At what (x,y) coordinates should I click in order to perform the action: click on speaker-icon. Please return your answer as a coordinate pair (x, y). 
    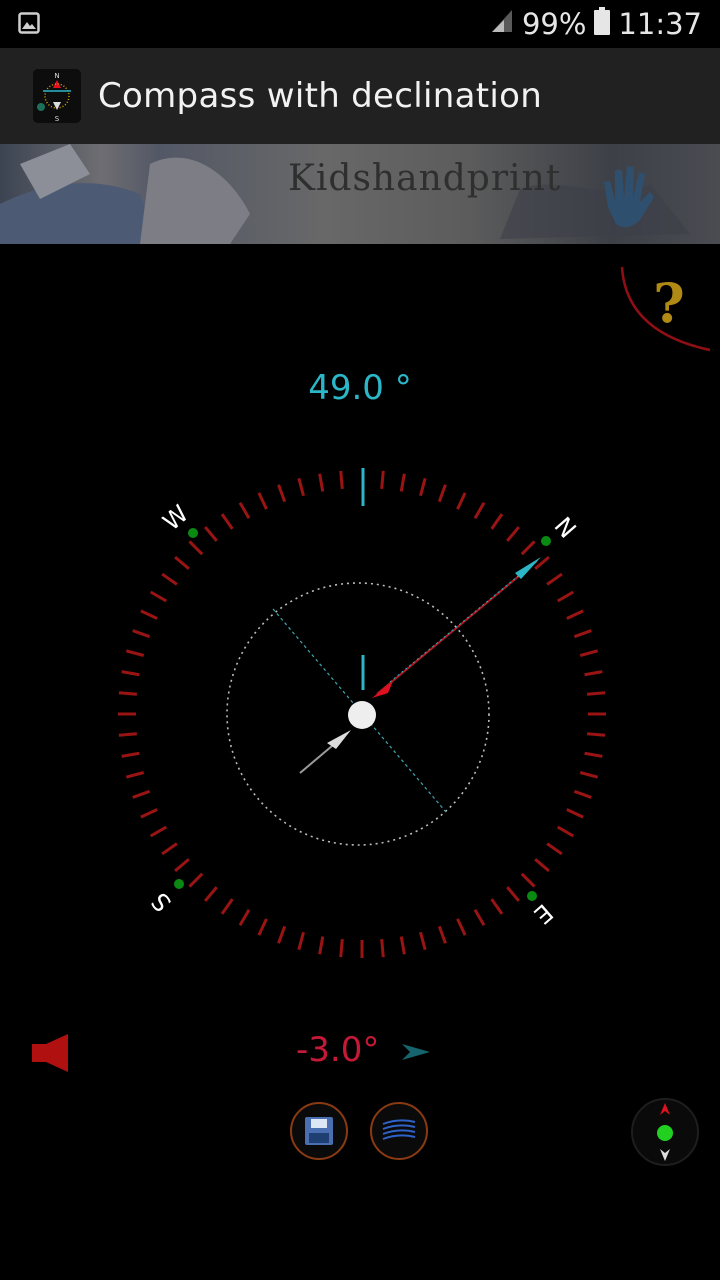
    Looking at the image, I should click on (50, 1053).